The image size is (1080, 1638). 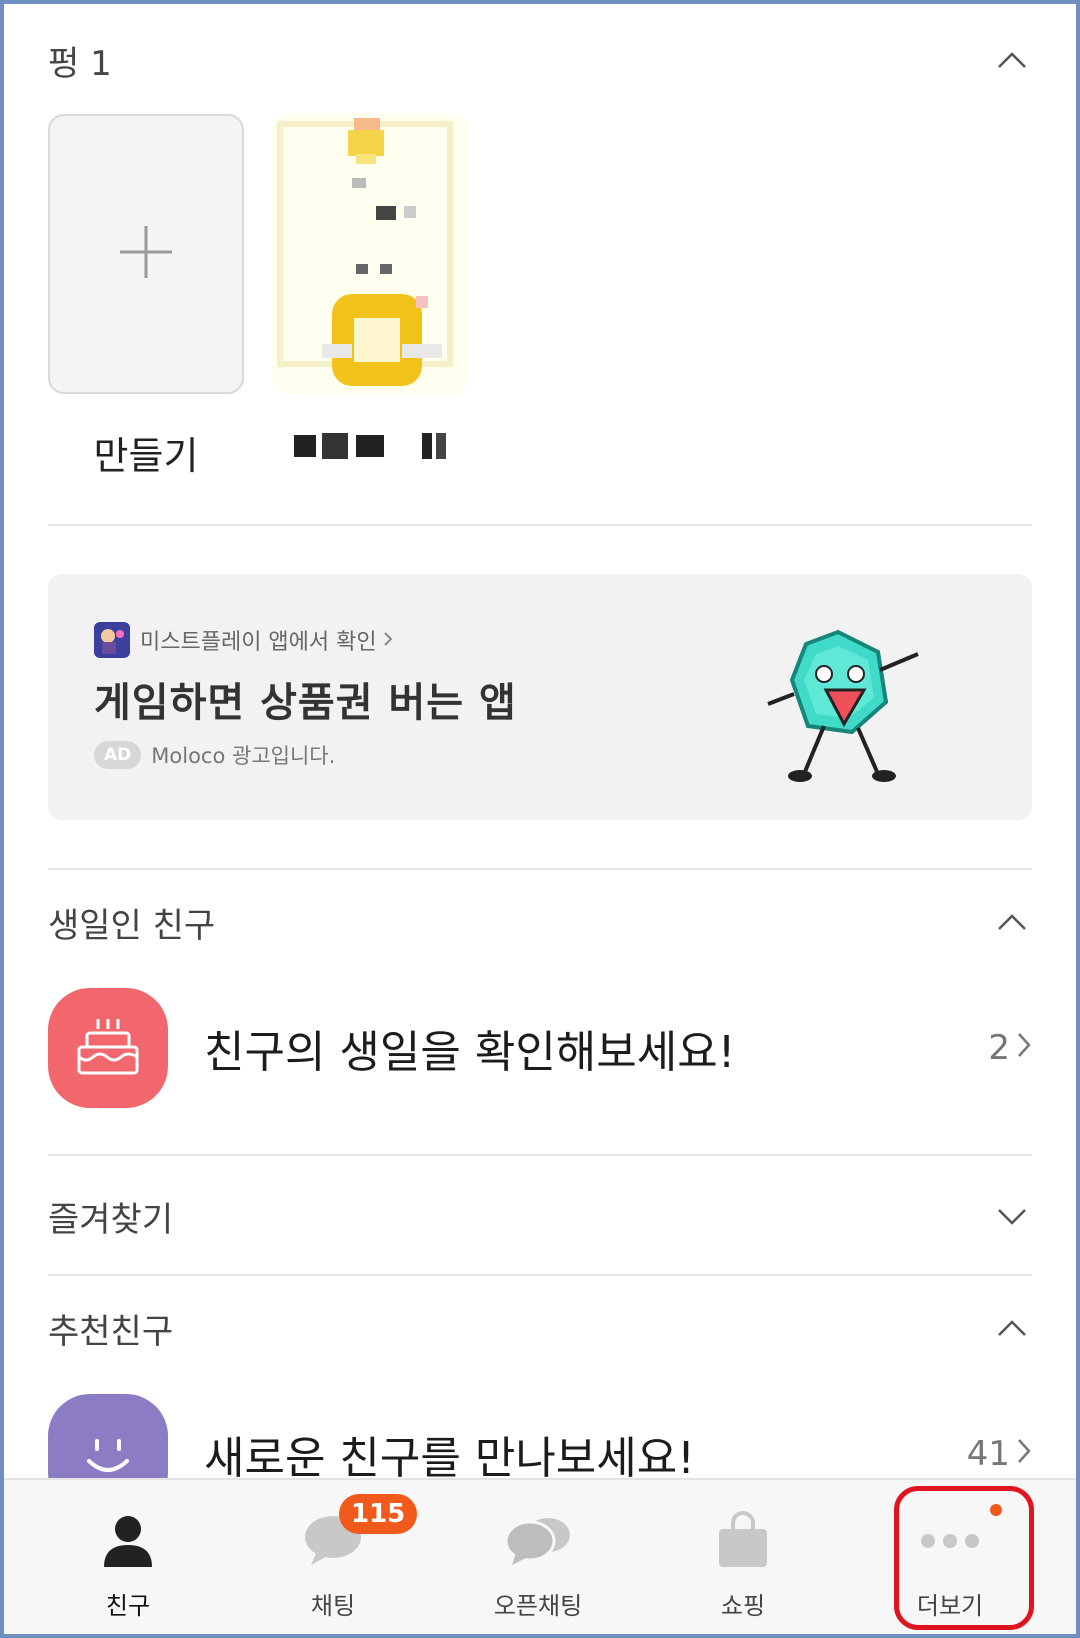 I want to click on person-icon, so click(x=128, y=1541).